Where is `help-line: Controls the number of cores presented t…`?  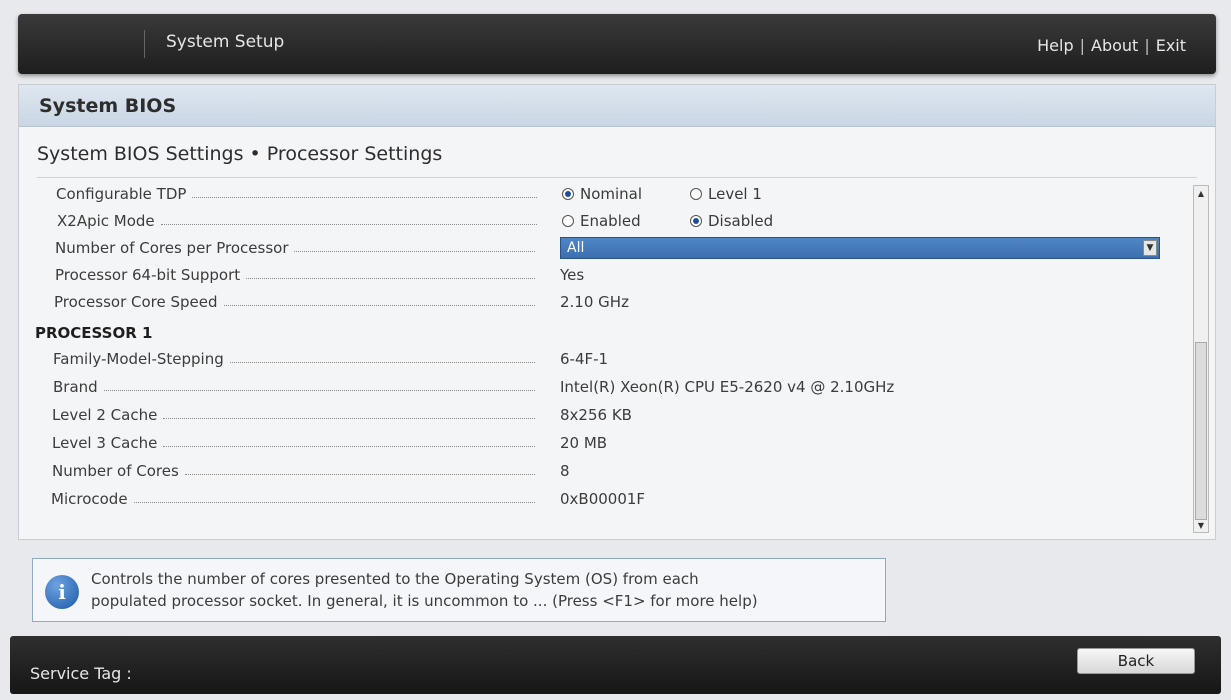 help-line: Controls the number of cores presented t… is located at coordinates (395, 579).